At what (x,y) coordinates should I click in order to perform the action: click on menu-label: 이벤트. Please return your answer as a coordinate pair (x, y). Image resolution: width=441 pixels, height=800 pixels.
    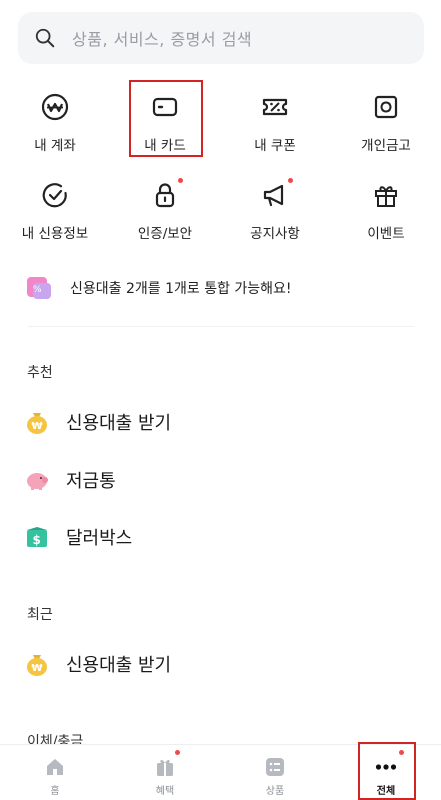
    Looking at the image, I should click on (386, 234).